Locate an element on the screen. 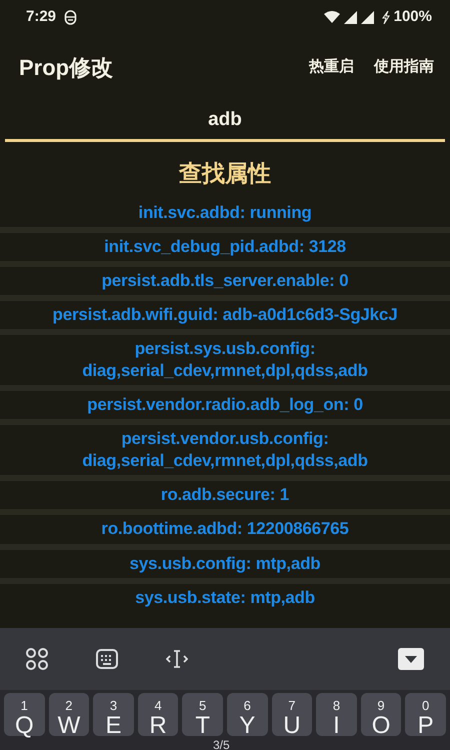 This screenshot has width=450, height=750. keyboard-key: 5 T is located at coordinates (202, 714).